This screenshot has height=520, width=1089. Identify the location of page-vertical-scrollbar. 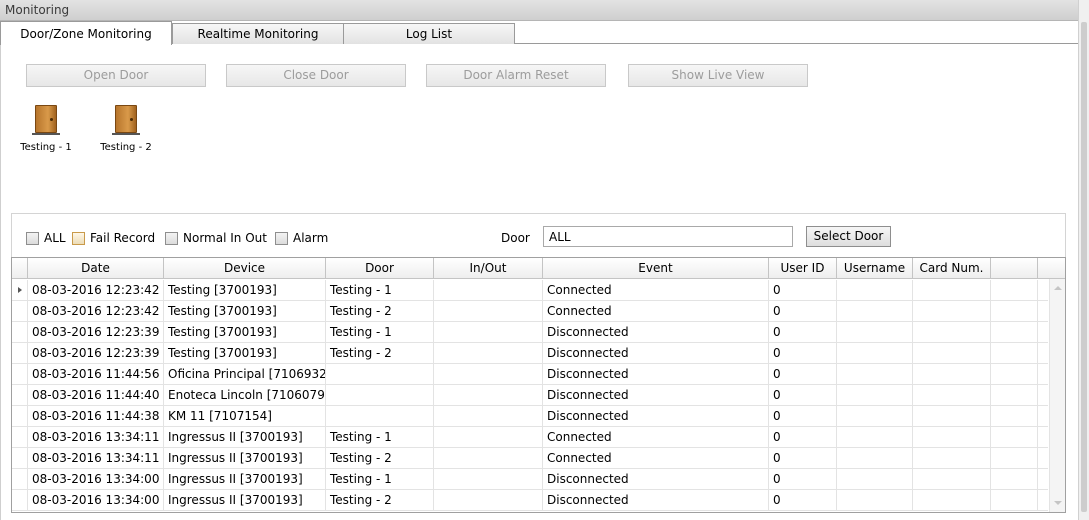
(1083, 260).